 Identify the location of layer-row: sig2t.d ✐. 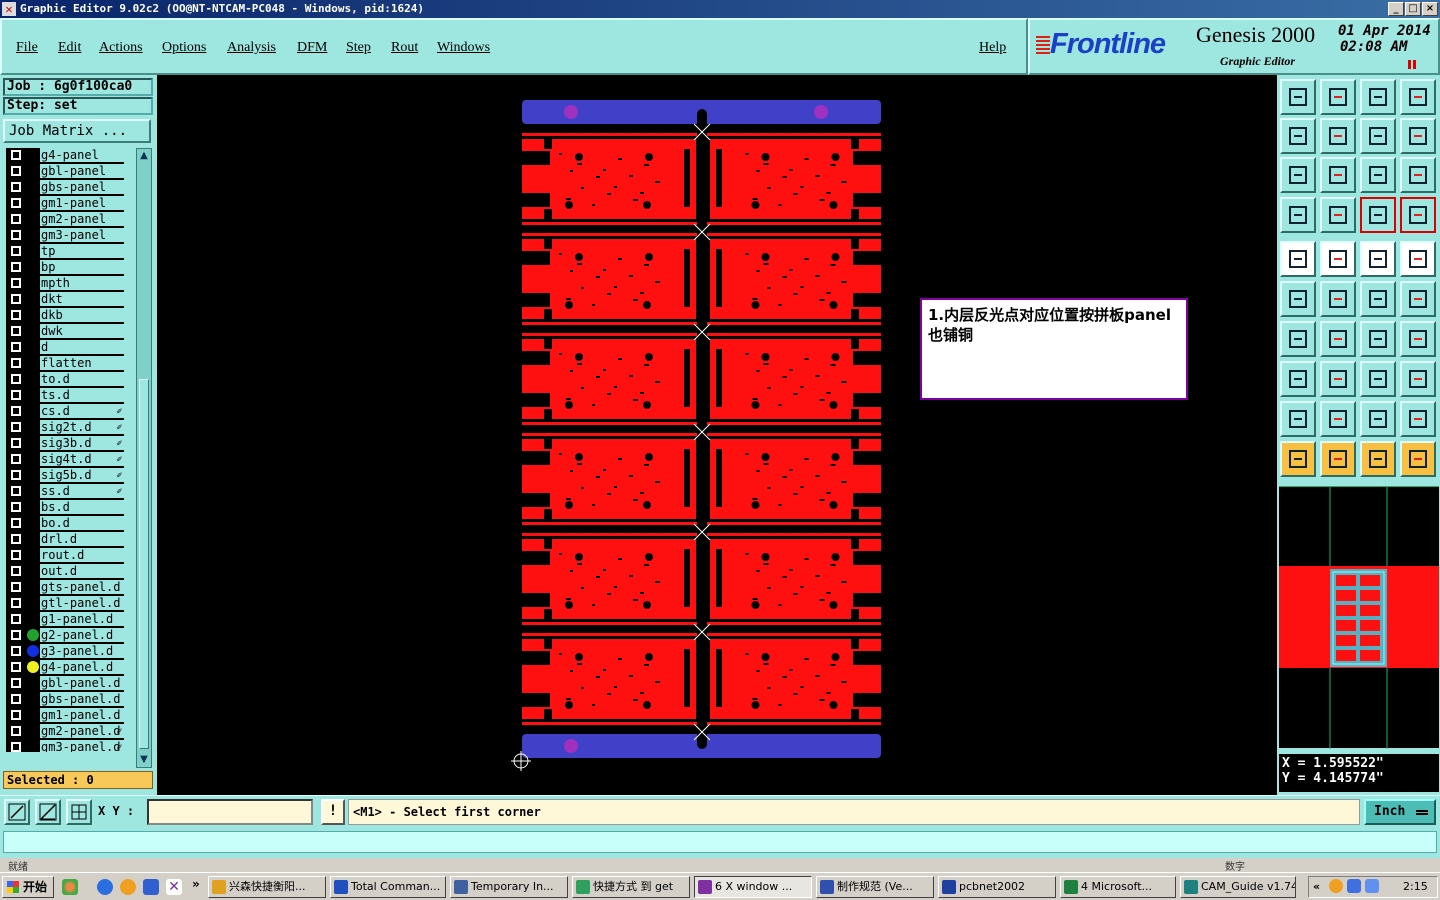
(65, 427).